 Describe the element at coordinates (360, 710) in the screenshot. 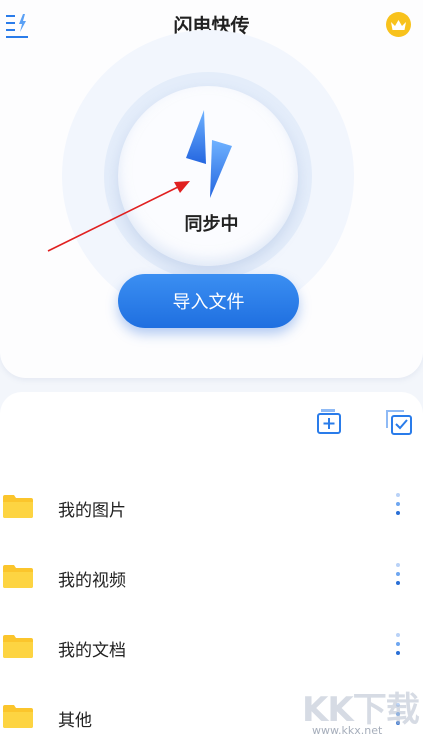

I see `watermark: KK下载 www.kkx.net` at that location.